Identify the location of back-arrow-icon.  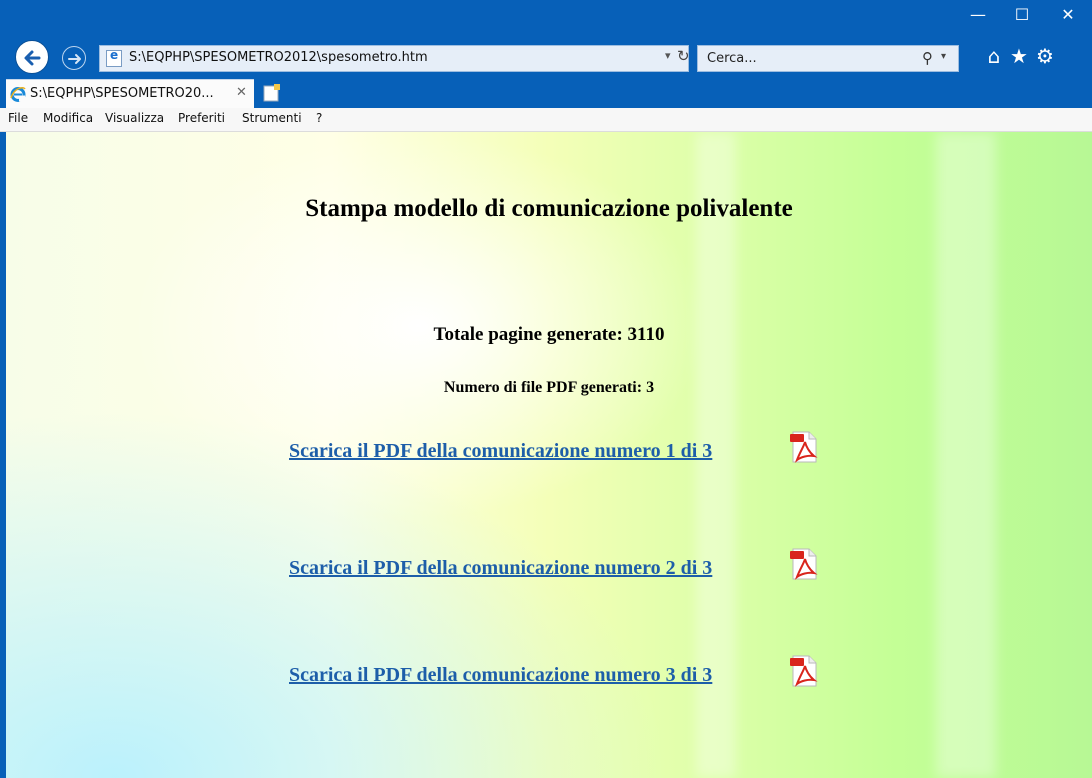
(32, 58).